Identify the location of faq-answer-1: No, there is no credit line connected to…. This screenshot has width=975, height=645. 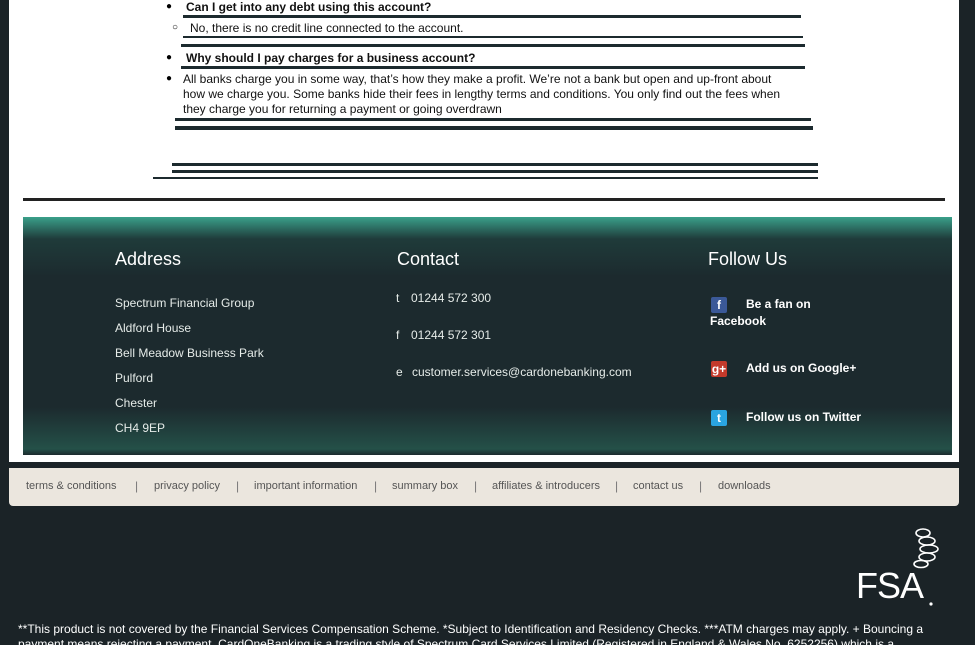
(327, 28).